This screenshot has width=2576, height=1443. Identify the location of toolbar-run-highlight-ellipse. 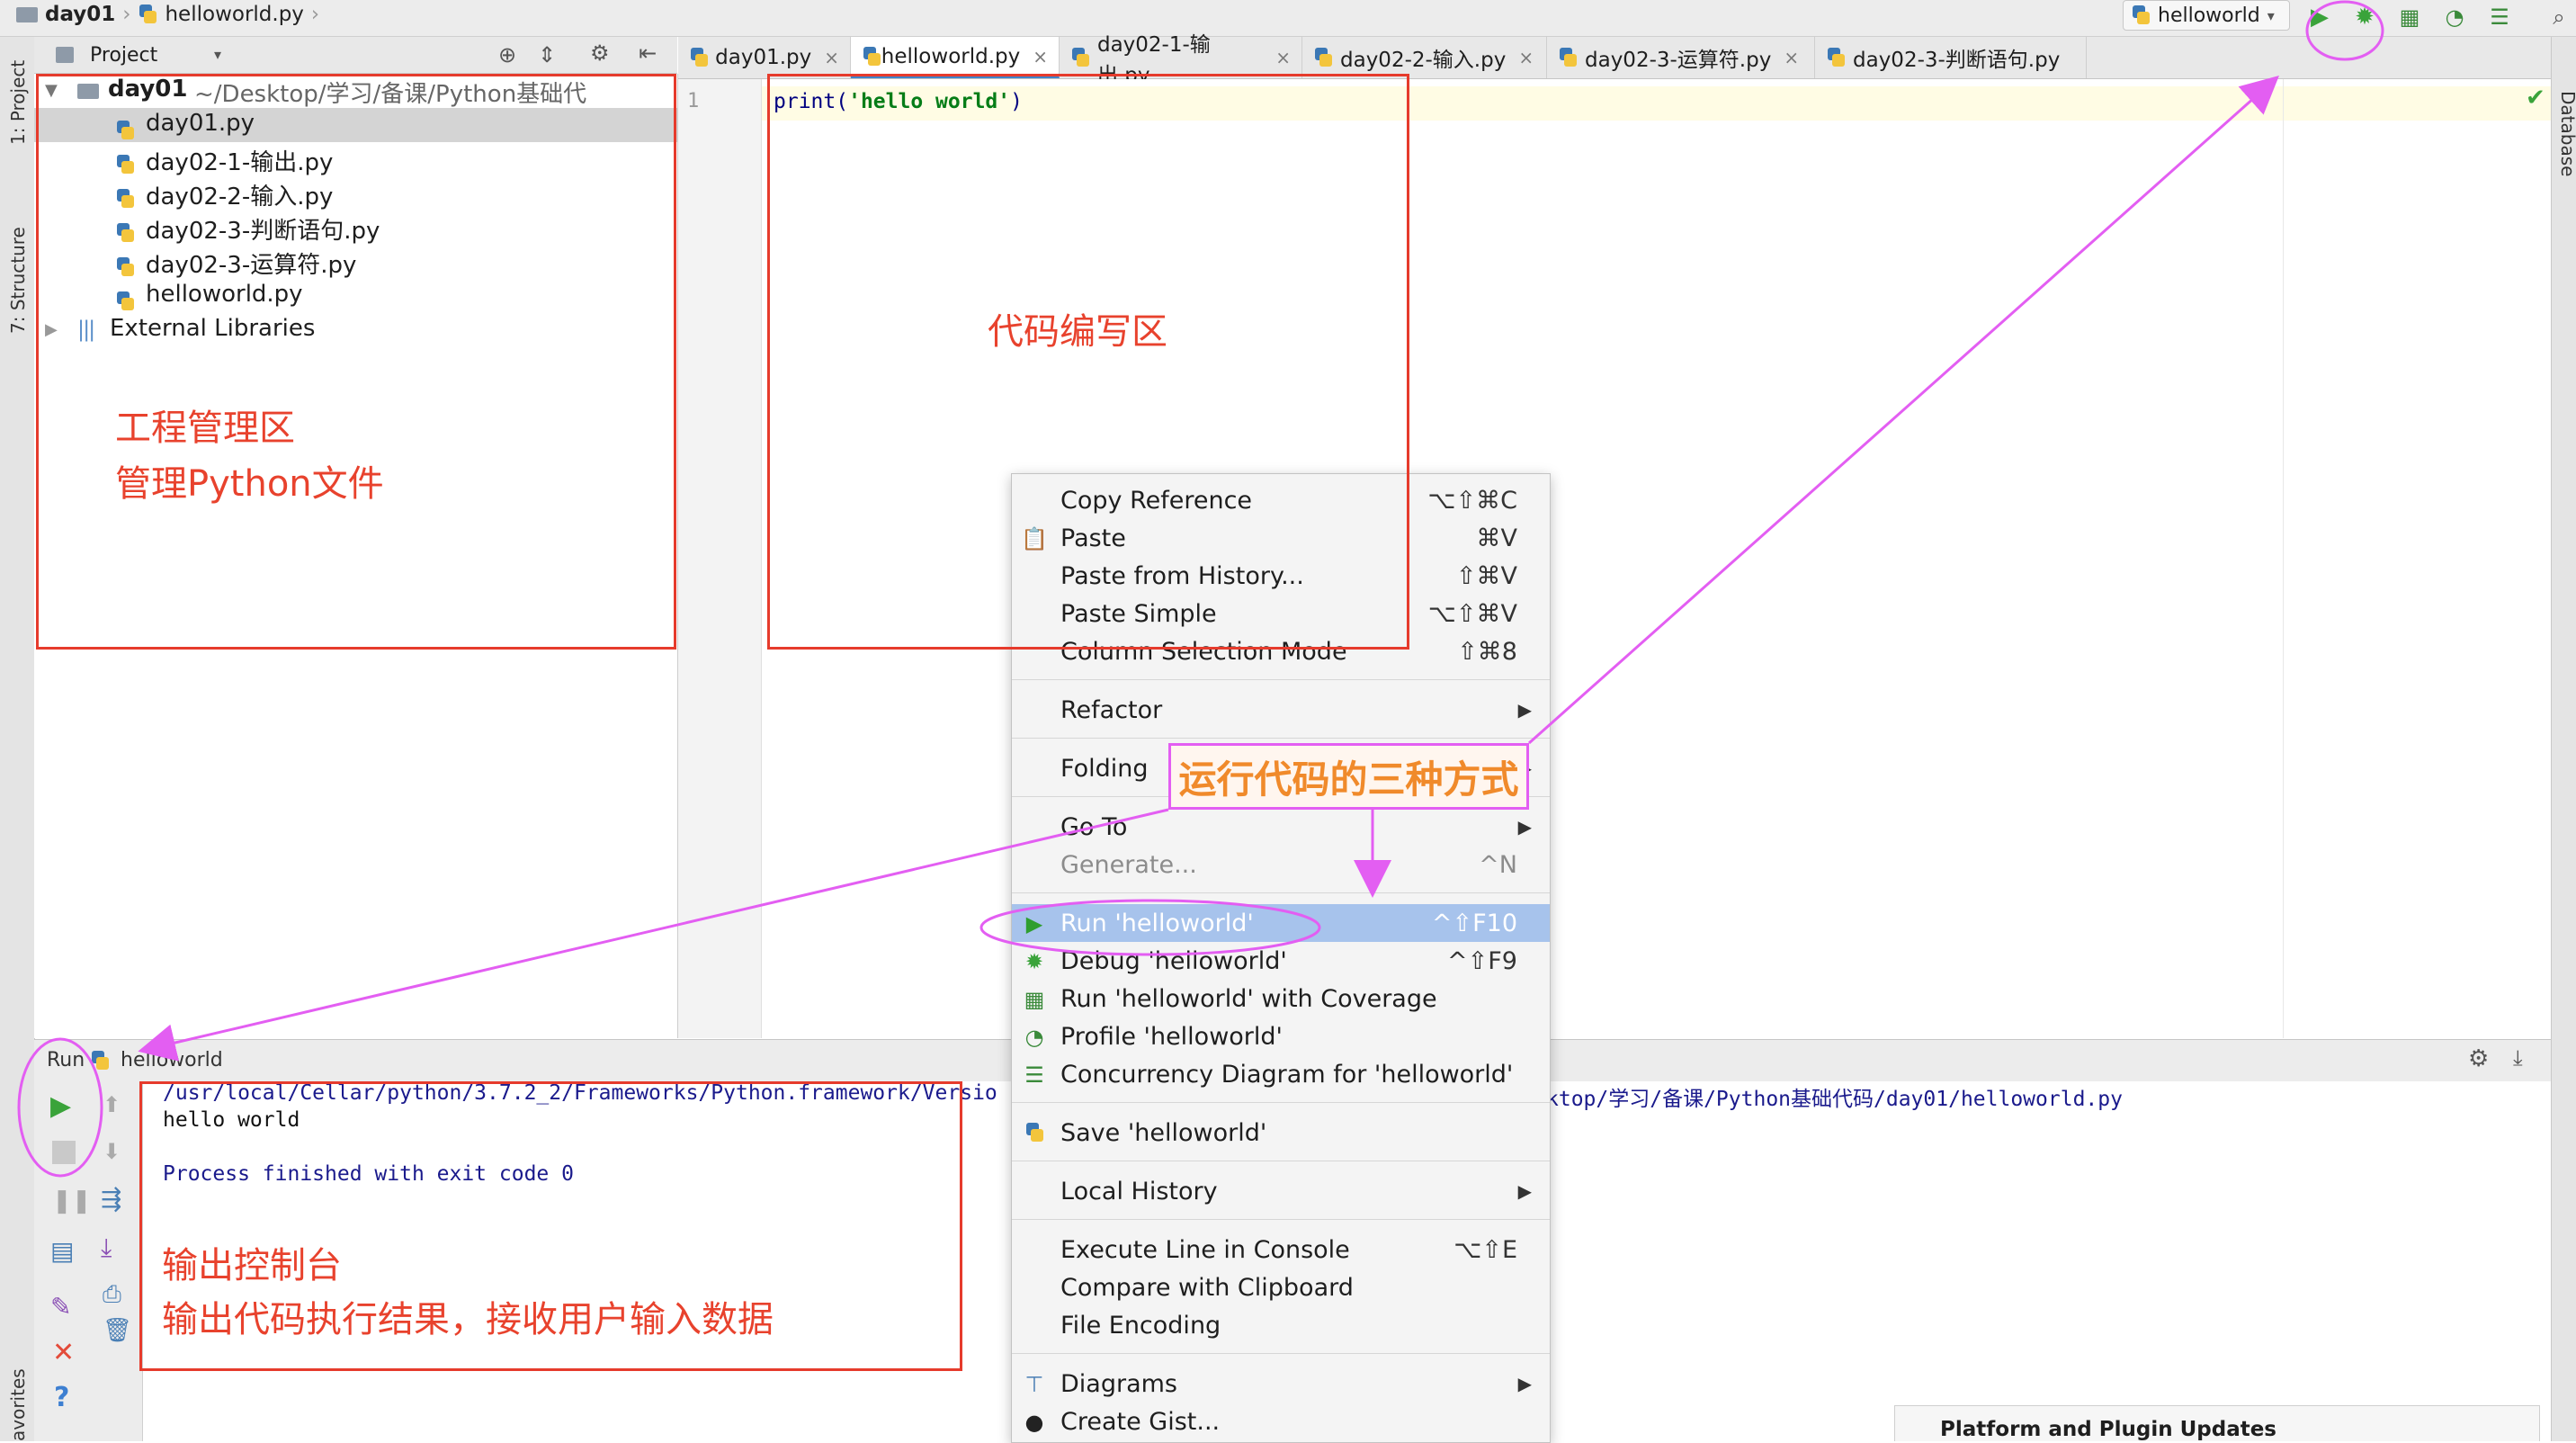
(2344, 30).